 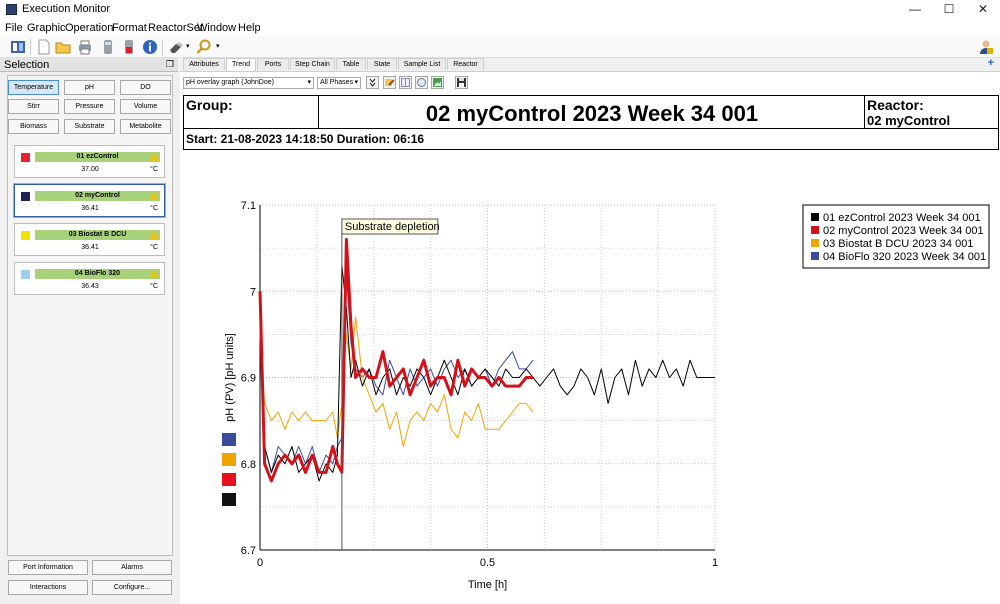 What do you see at coordinates (902, 218) in the screenshot?
I see `legend-label: 01 ezControl 2023 Week 34 001` at bounding box center [902, 218].